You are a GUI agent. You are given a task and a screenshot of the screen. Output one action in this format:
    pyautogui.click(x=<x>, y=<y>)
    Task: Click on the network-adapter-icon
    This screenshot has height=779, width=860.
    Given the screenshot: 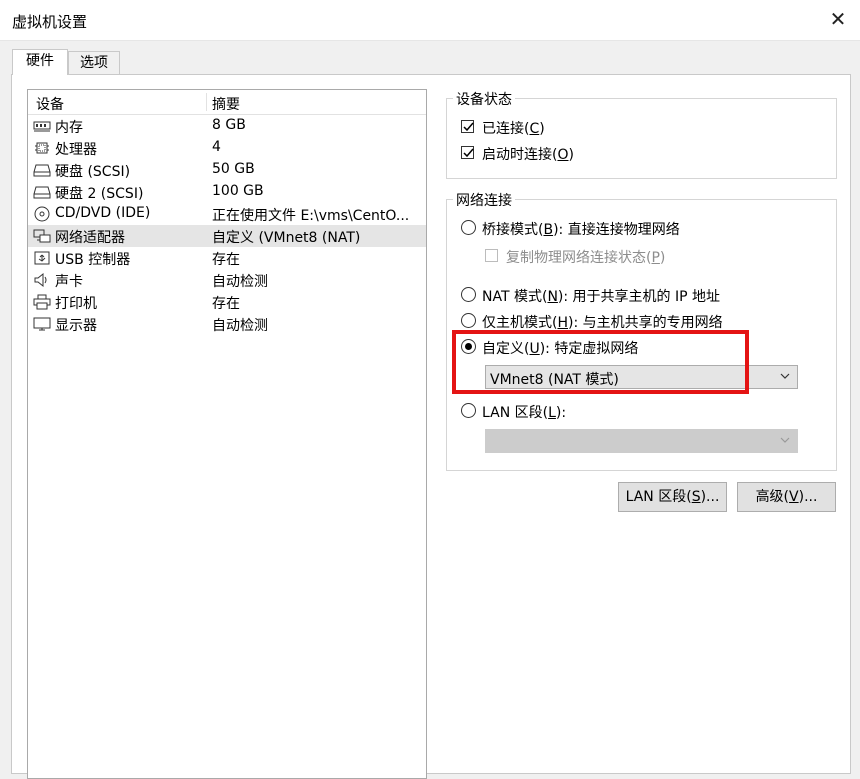 What is the action you would take?
    pyautogui.click(x=42, y=236)
    